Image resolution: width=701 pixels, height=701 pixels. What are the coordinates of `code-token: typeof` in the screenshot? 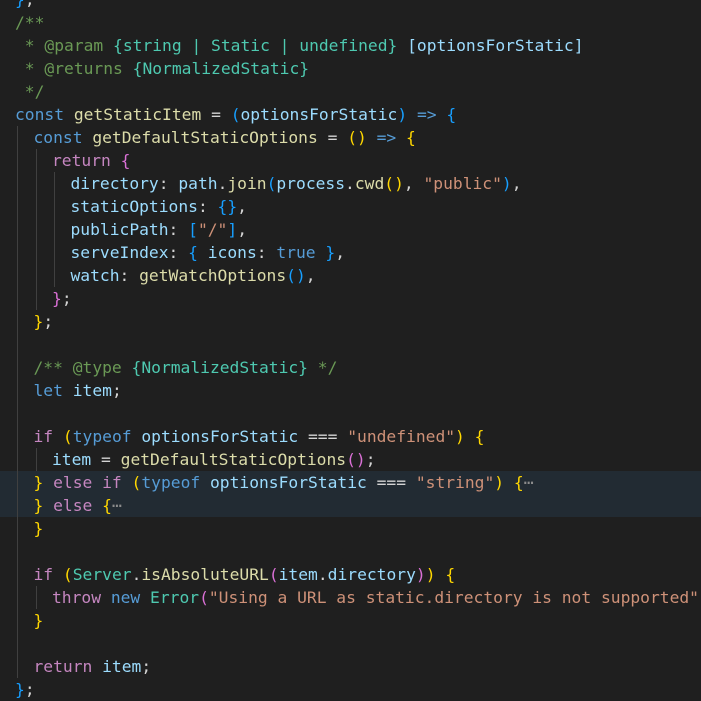 It's located at (107, 436).